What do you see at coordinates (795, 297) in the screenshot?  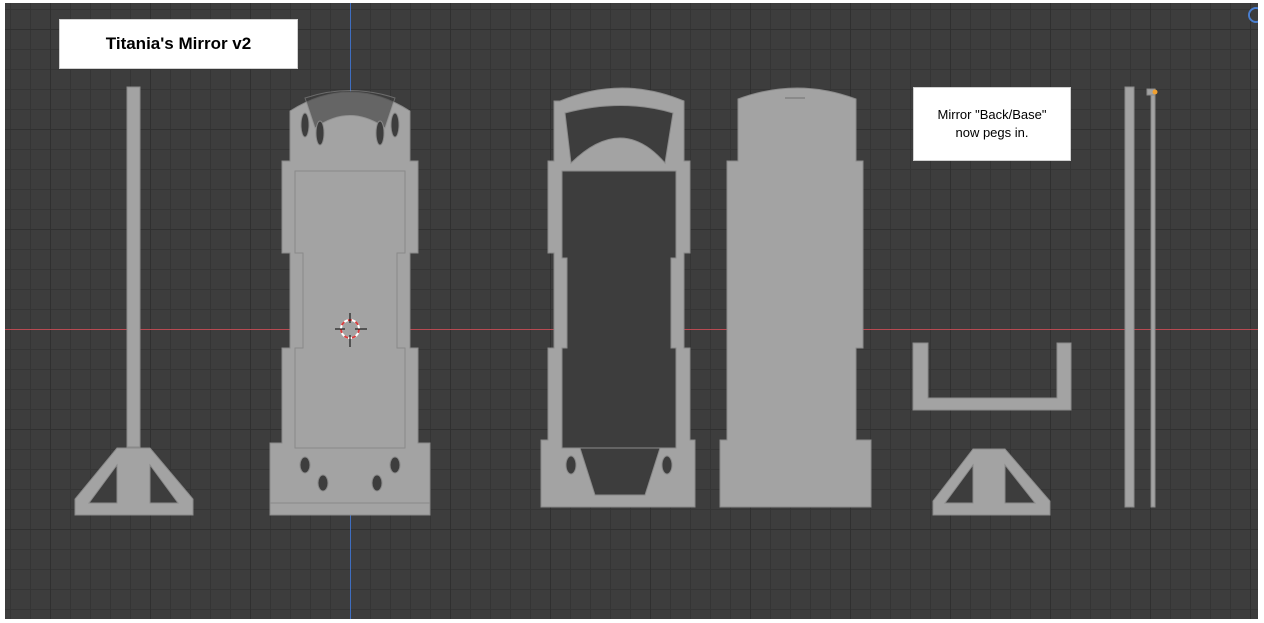 I see `back-plate-part` at bounding box center [795, 297].